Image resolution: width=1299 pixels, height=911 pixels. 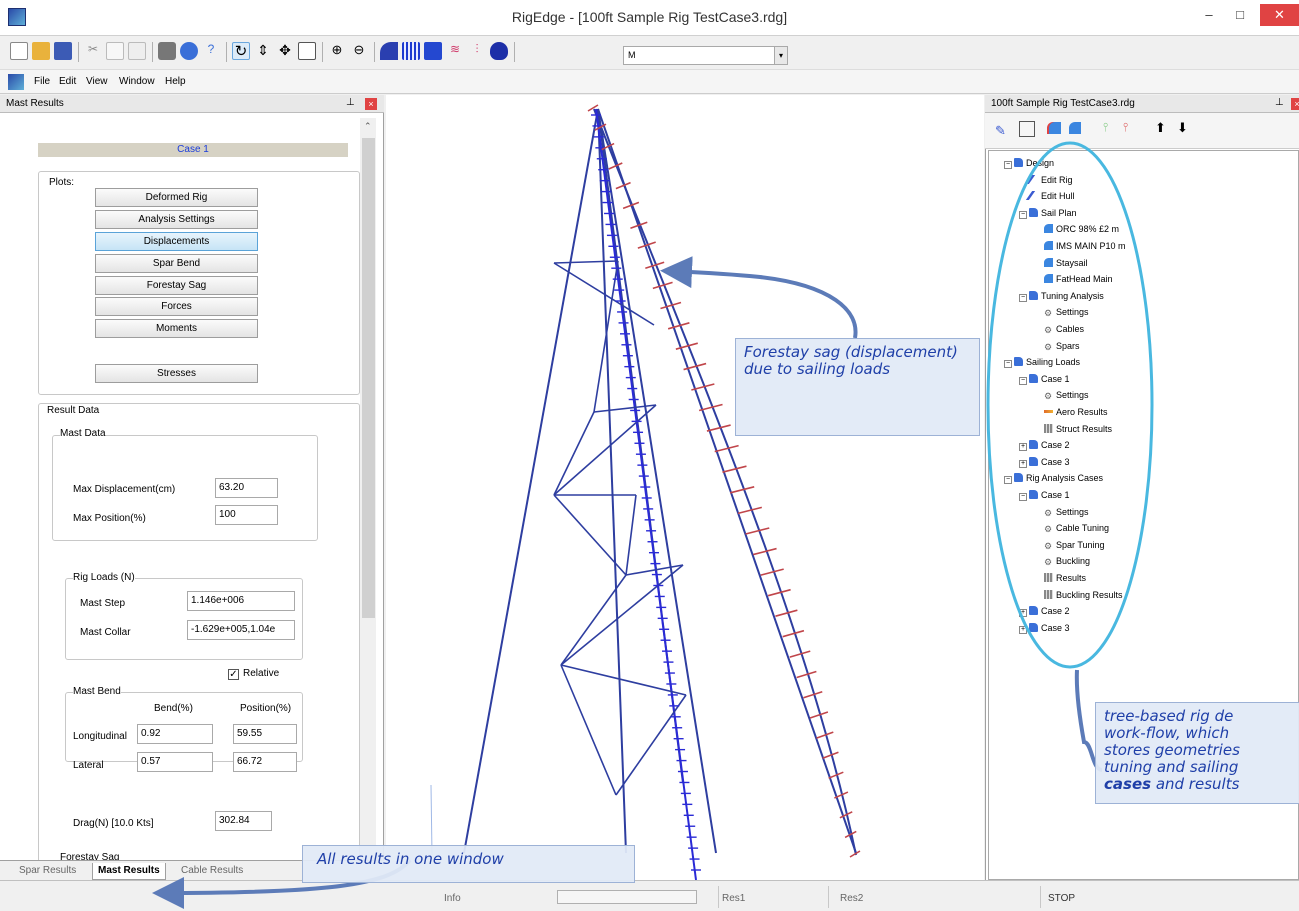 I want to click on displacements-button: Displacements, so click(x=176, y=241).